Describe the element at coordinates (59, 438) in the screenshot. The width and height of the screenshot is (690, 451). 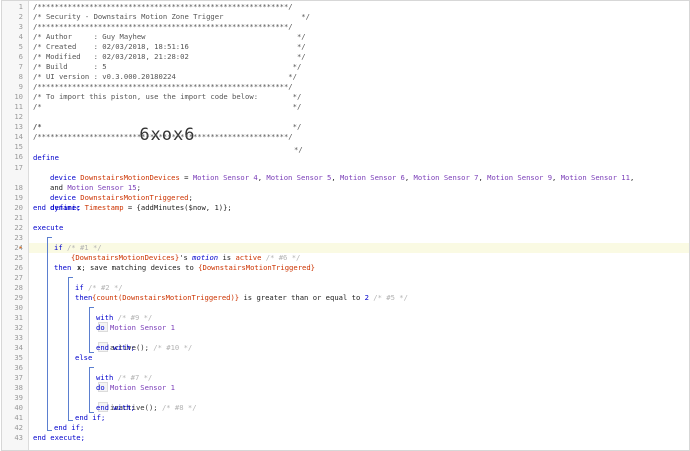
I see `end-execute-keyword: end execute;` at that location.